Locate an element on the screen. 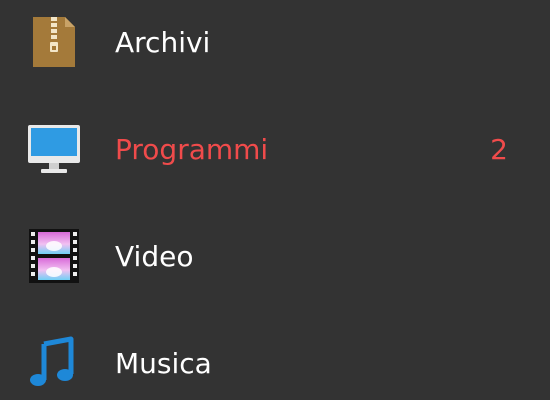 The height and width of the screenshot is (400, 550). film-strip-icon is located at coordinates (54, 256).